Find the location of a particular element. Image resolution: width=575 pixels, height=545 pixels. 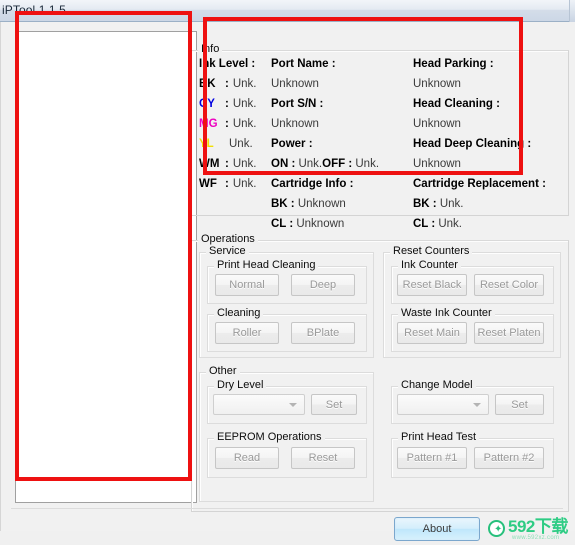

power-label: Power : is located at coordinates (292, 144).